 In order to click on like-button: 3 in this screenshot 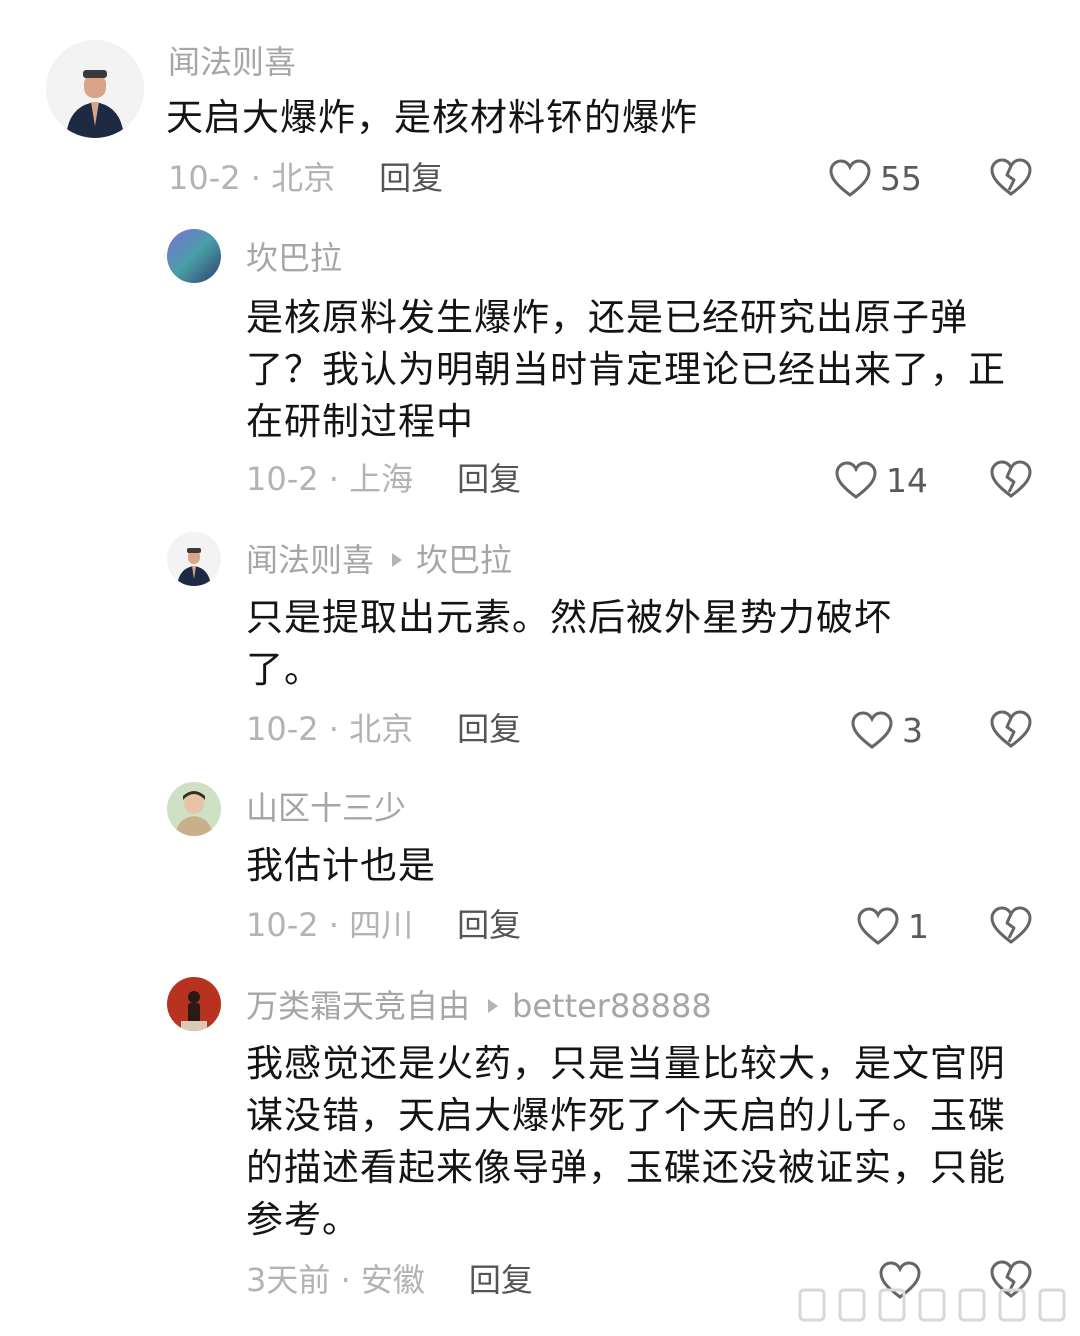, I will do `click(886, 730)`.